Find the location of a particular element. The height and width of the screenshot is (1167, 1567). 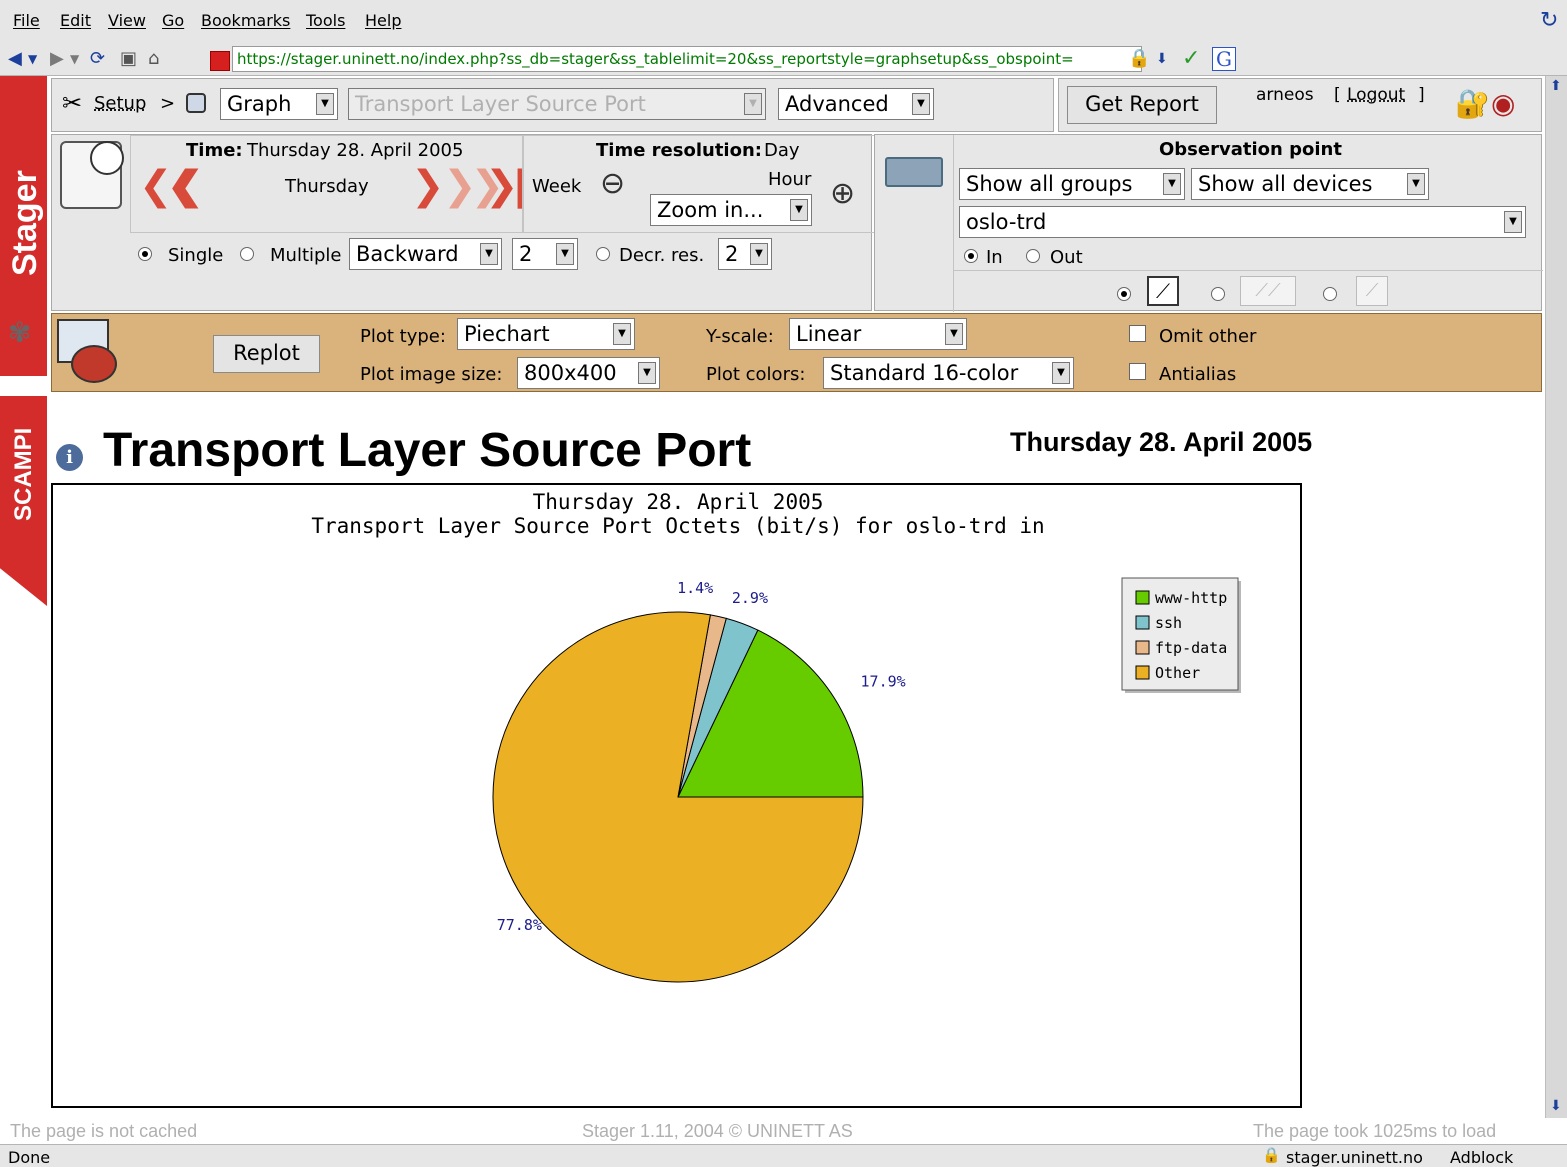

replot-button: Replot is located at coordinates (266, 354).